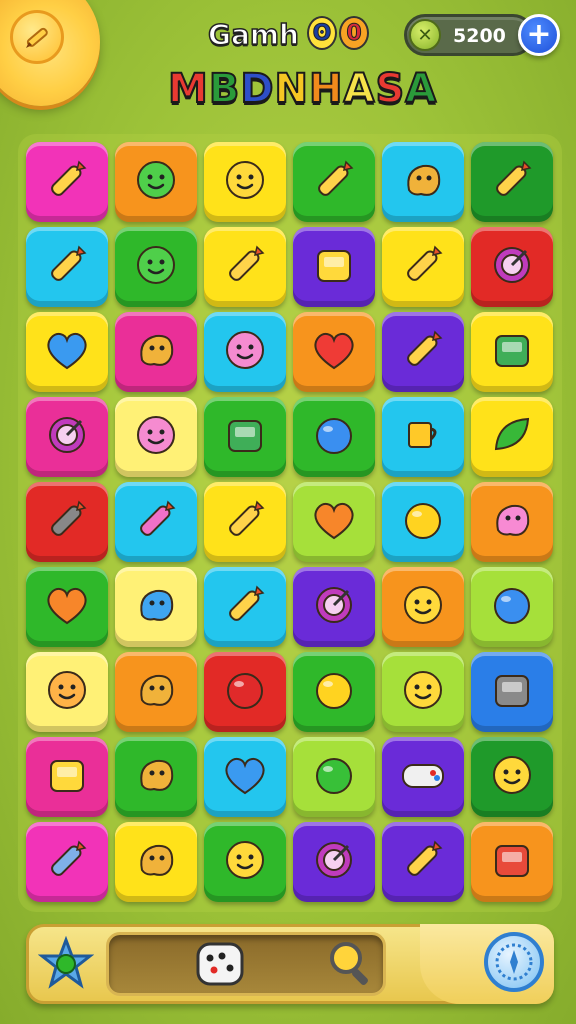 This screenshot has width=576, height=1024. What do you see at coordinates (390, 89) in the screenshot?
I see `title-letter: S` at bounding box center [390, 89].